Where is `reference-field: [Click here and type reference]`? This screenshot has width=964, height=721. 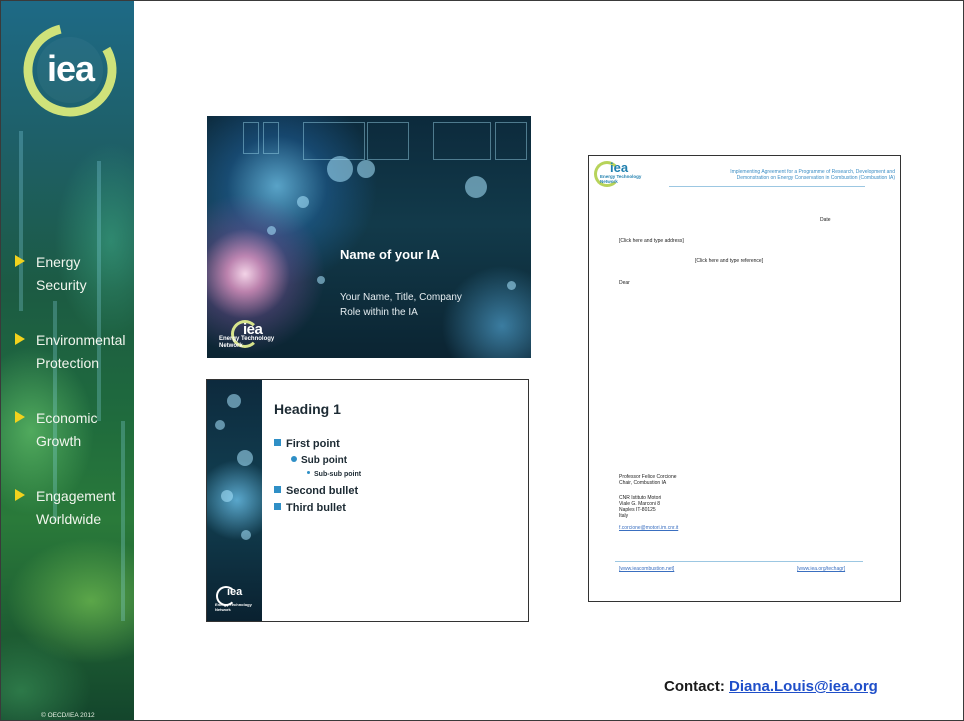 reference-field: [Click here and type reference] is located at coordinates (729, 261).